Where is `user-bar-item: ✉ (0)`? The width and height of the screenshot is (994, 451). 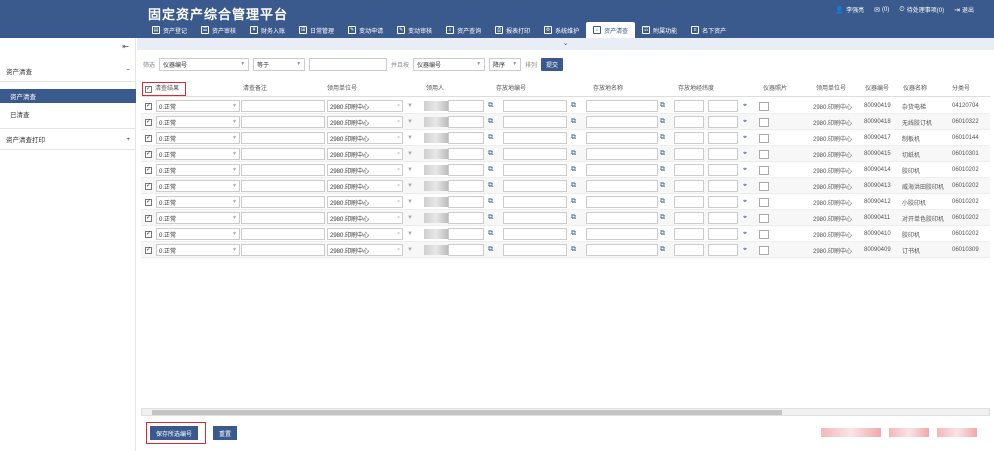 user-bar-item: ✉ (0) is located at coordinates (881, 9).